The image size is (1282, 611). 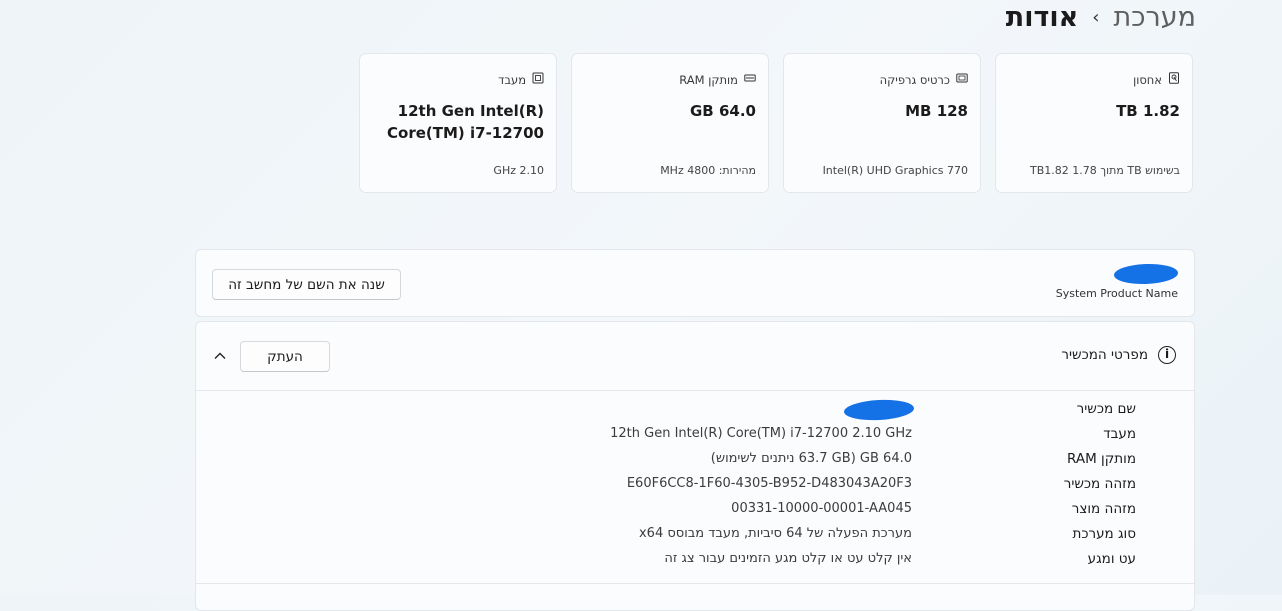 I want to click on spec-row-value: אין קלט עט או קלט מגע הזמינים עבור צג זה, so click(x=788, y=558).